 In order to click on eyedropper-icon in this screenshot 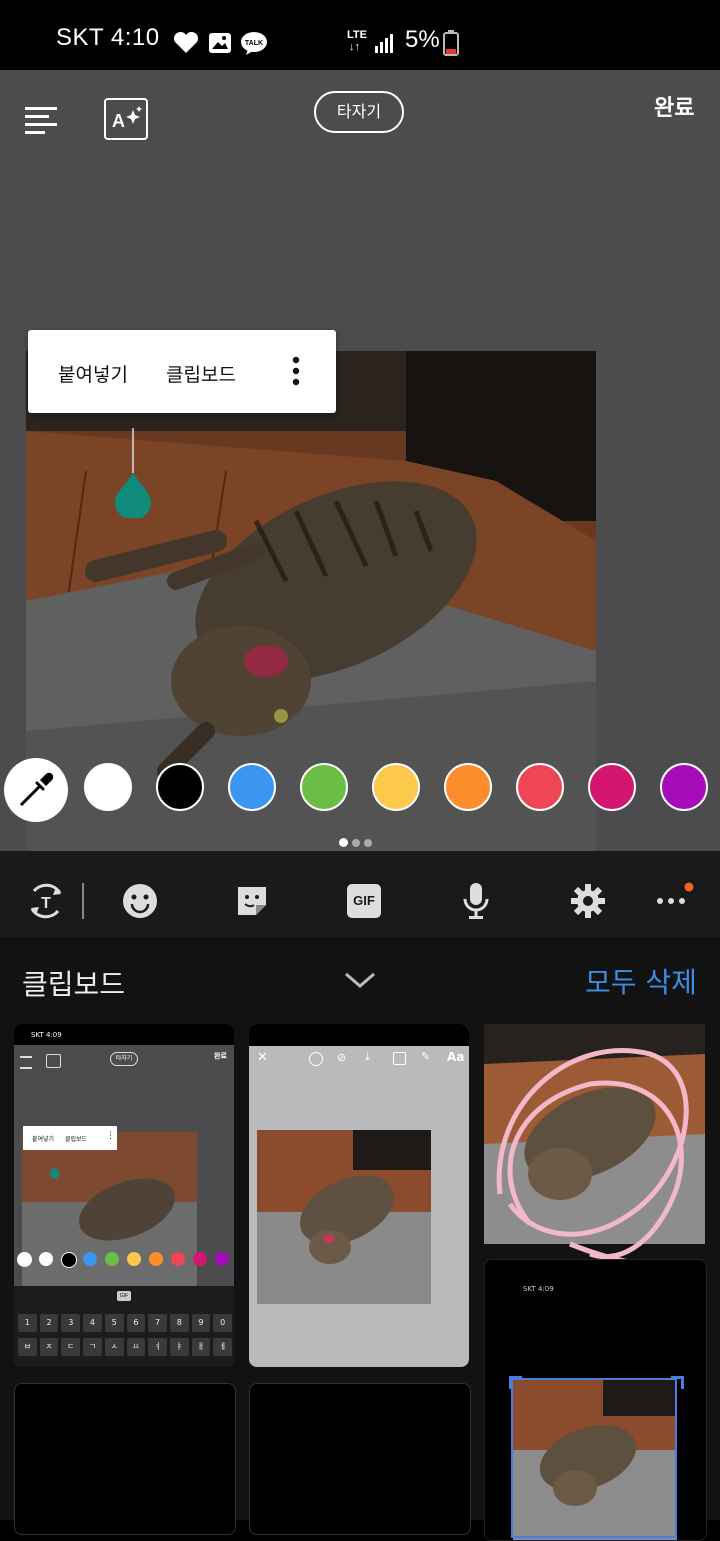, I will do `click(36, 789)`.